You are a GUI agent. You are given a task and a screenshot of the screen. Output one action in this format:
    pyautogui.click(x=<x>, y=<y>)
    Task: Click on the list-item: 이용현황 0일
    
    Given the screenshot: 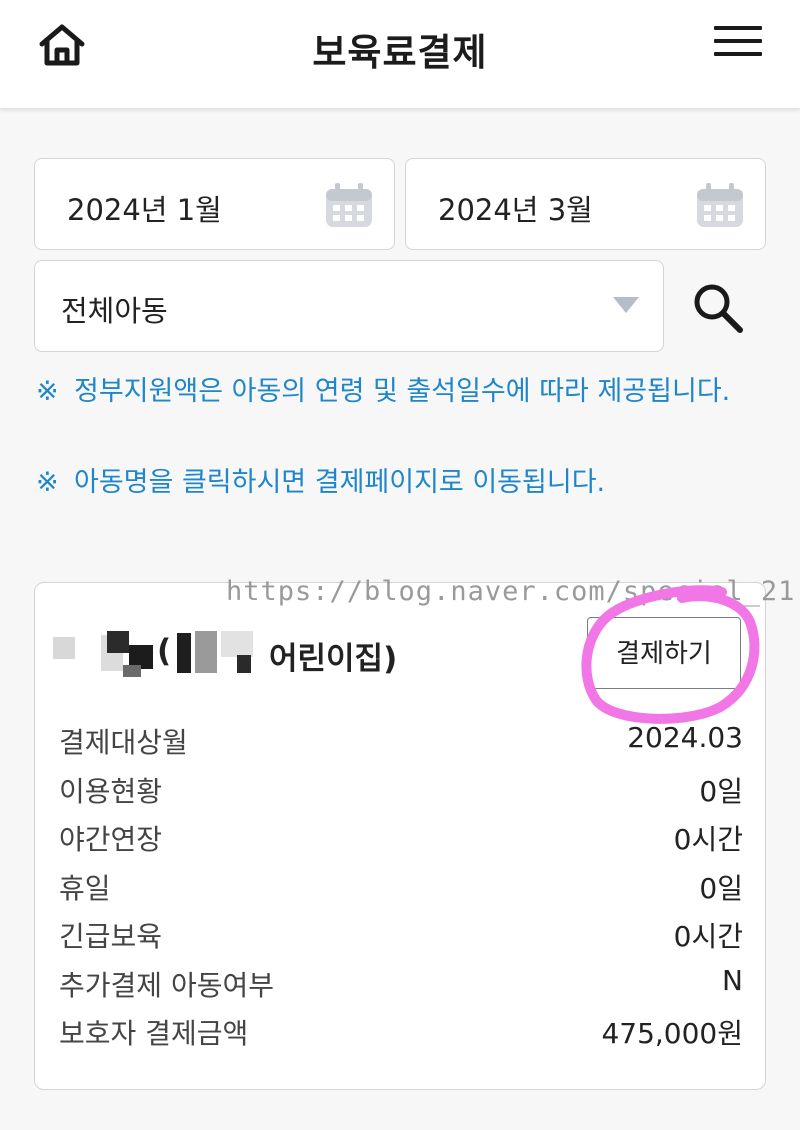 What is the action you would take?
    pyautogui.click(x=401, y=791)
    